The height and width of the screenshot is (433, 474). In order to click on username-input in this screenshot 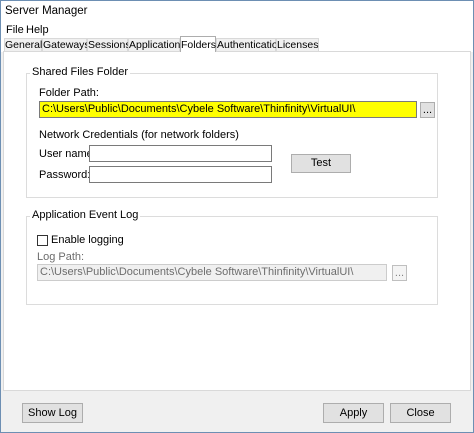, I will do `click(180, 153)`.